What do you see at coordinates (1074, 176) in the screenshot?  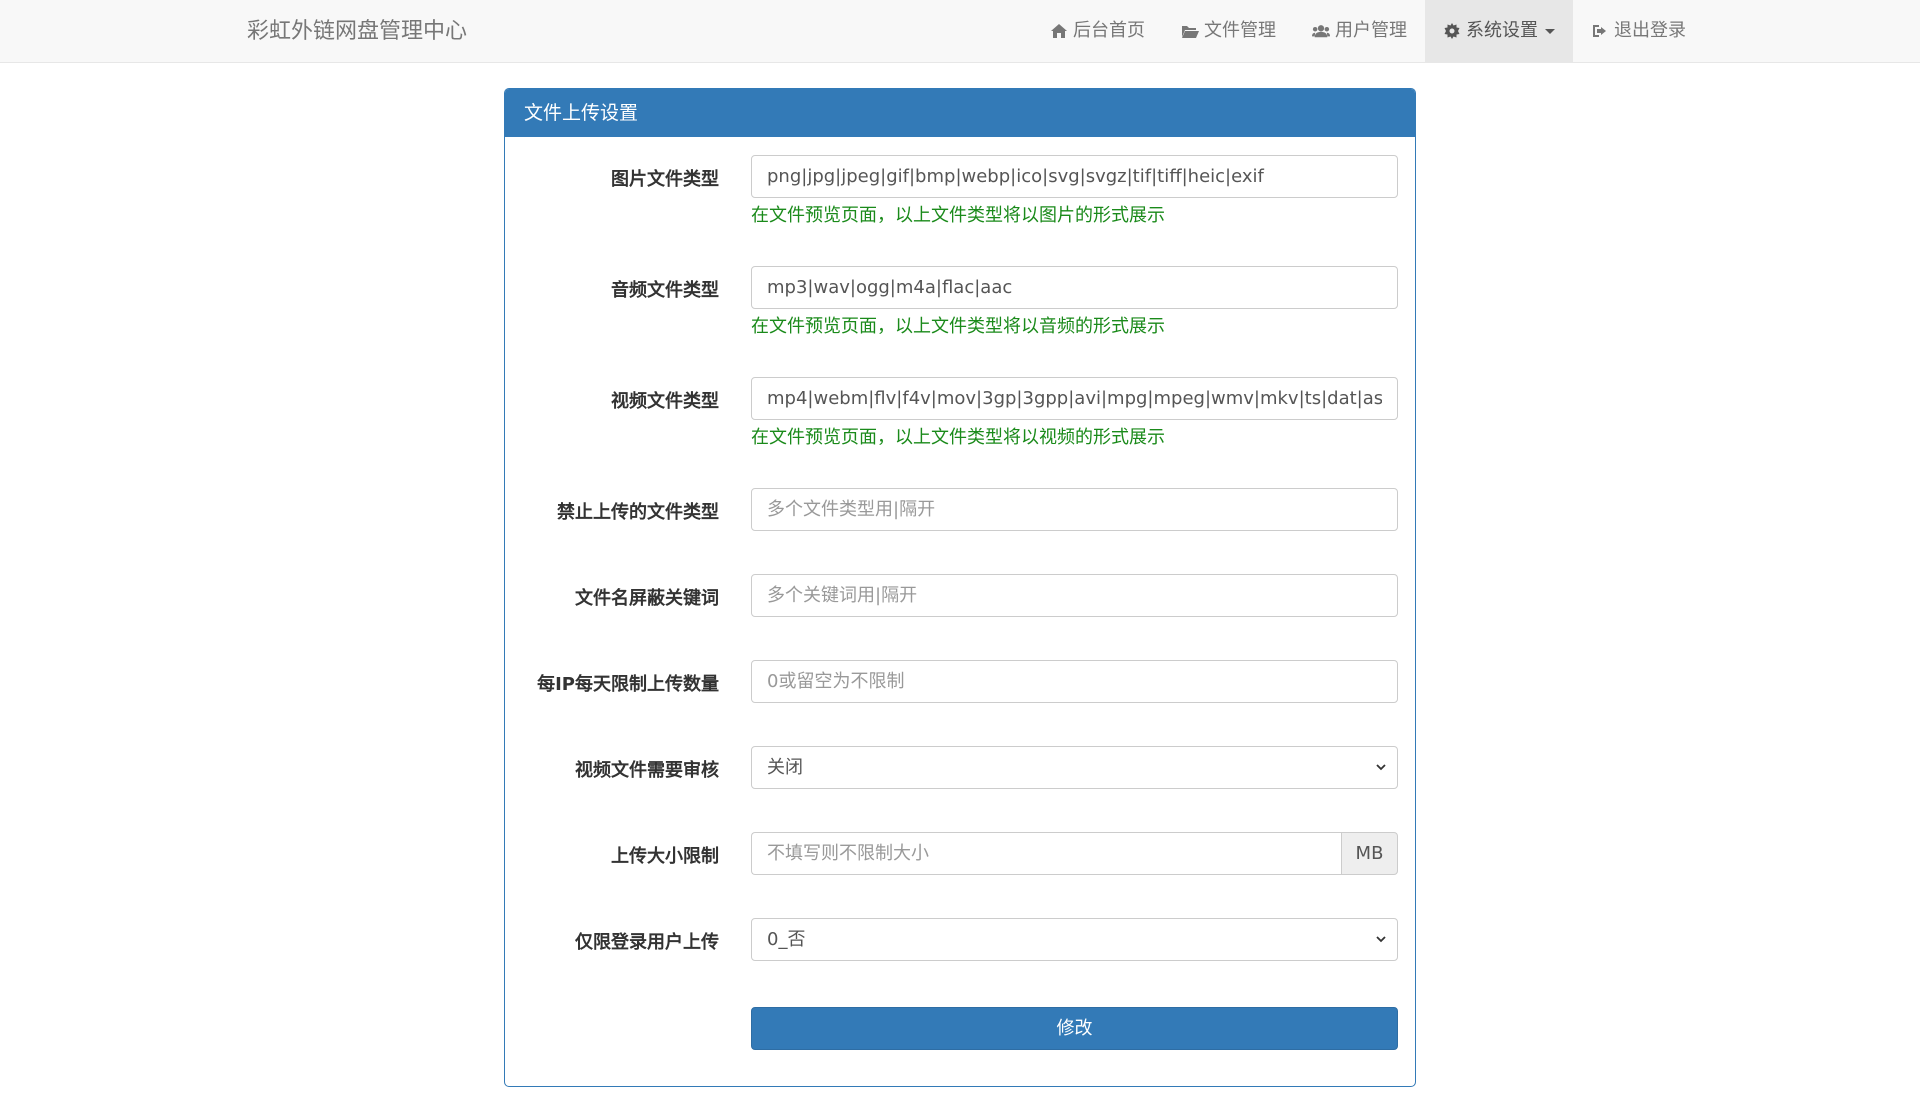 I see `image-types-input` at bounding box center [1074, 176].